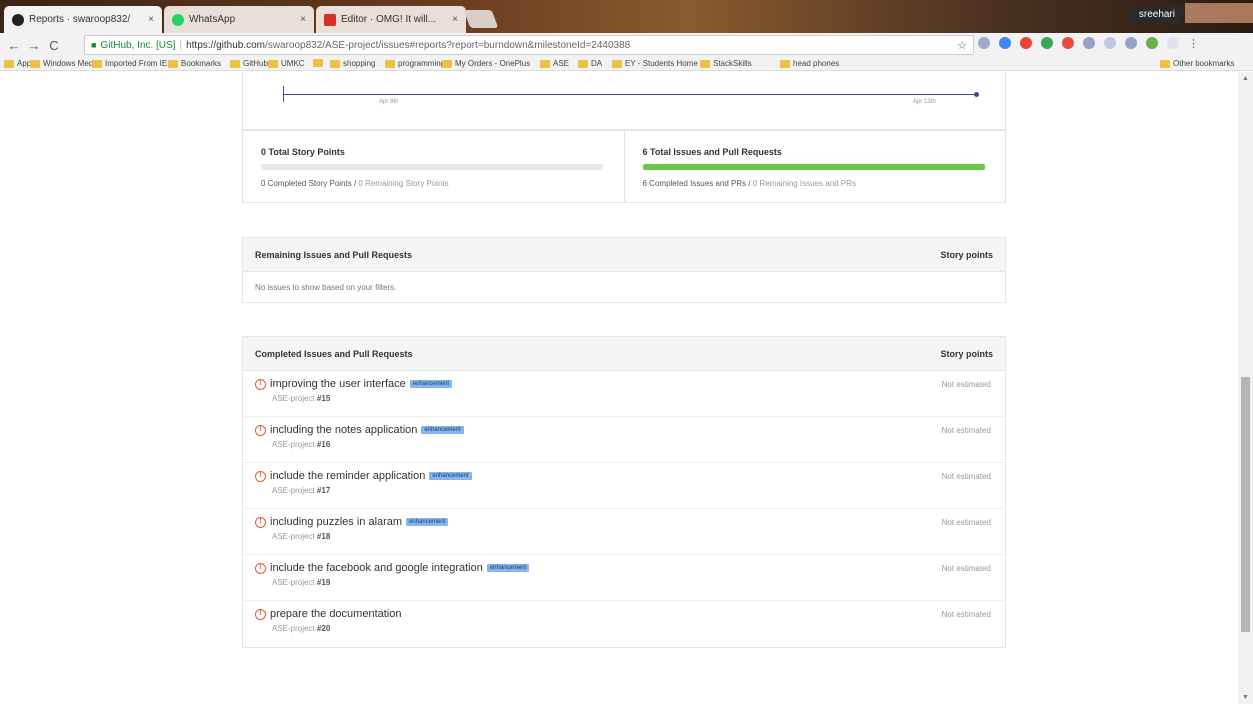  What do you see at coordinates (816, 63) in the screenshot?
I see `bookmark-label: head phones` at bounding box center [816, 63].